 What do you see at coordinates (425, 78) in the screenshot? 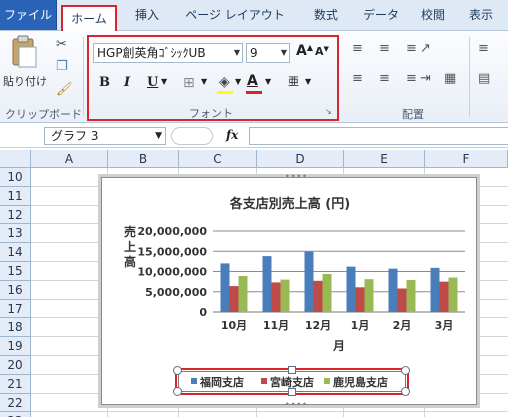
I see `indent-icon: ⇥` at bounding box center [425, 78].